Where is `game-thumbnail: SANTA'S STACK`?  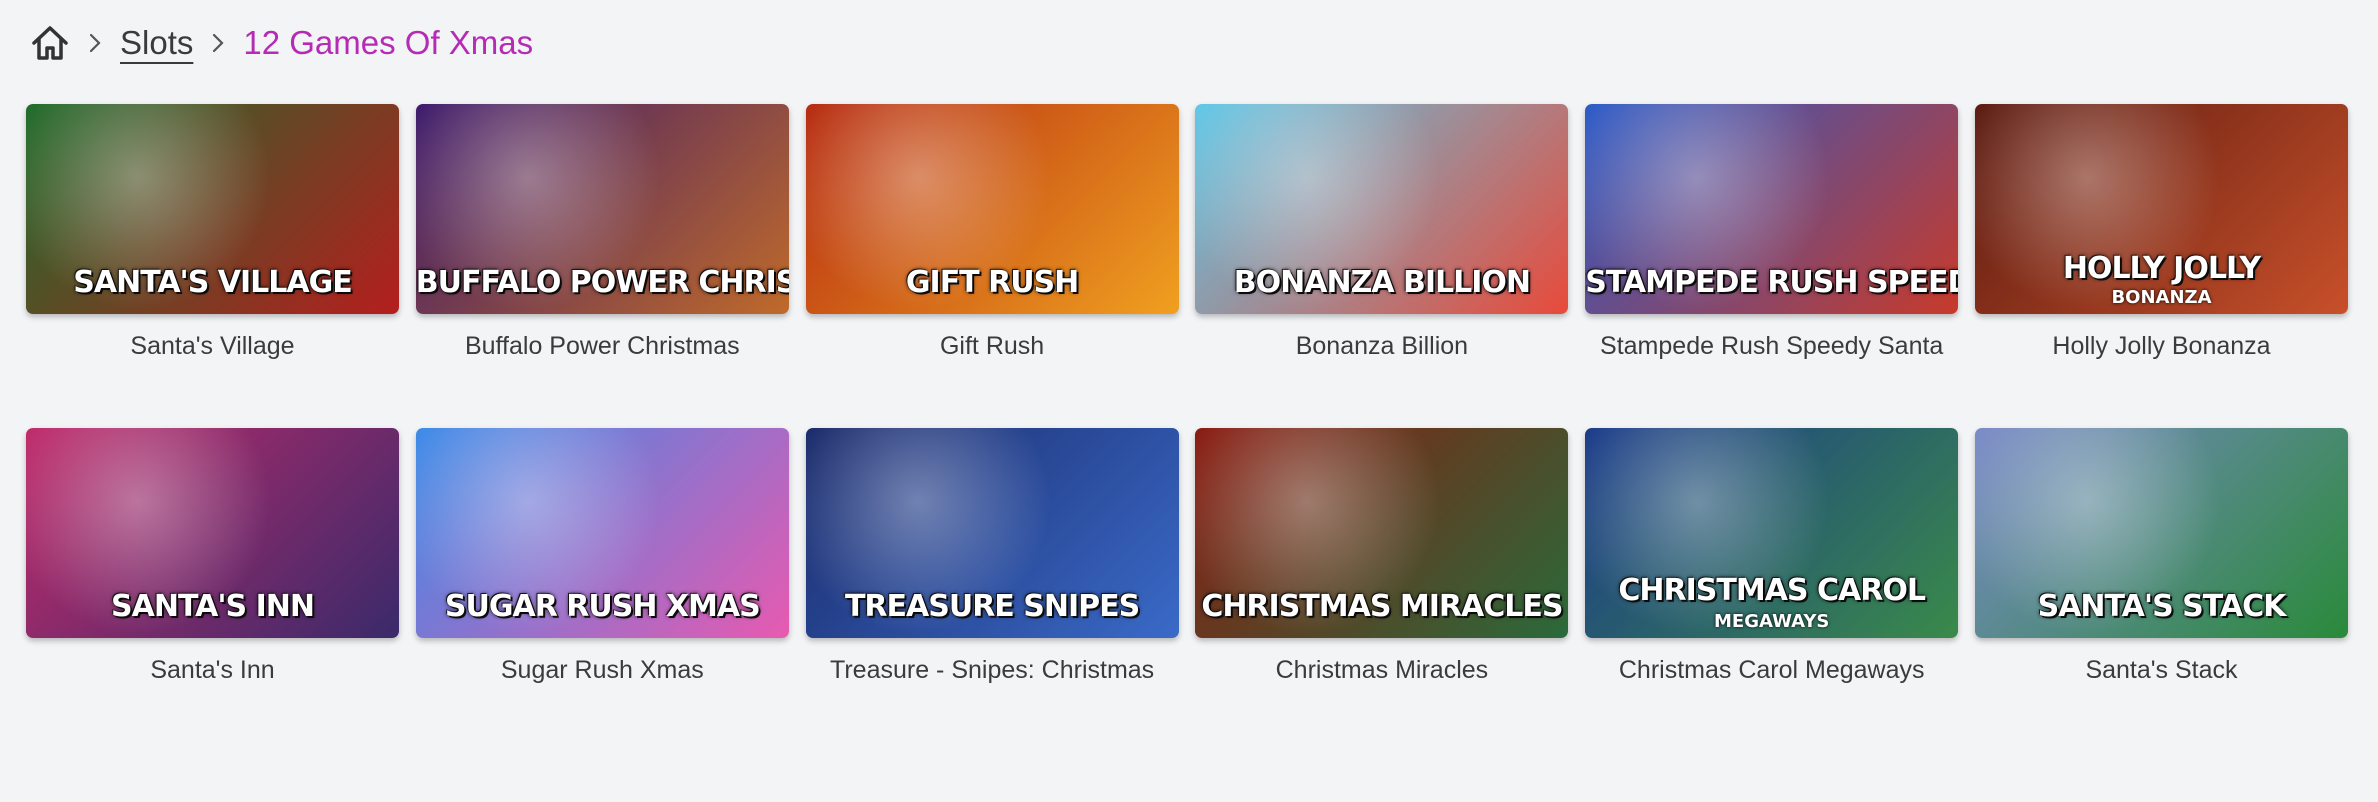 game-thumbnail: SANTA'S STACK is located at coordinates (2161, 533).